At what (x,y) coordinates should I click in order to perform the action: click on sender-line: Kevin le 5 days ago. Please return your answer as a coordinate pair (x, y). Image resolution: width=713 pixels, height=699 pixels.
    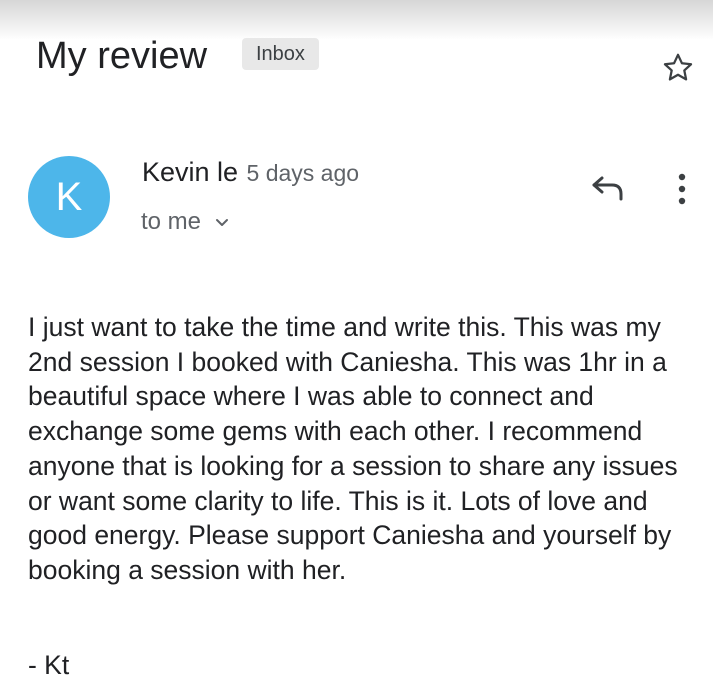
    Looking at the image, I should click on (250, 172).